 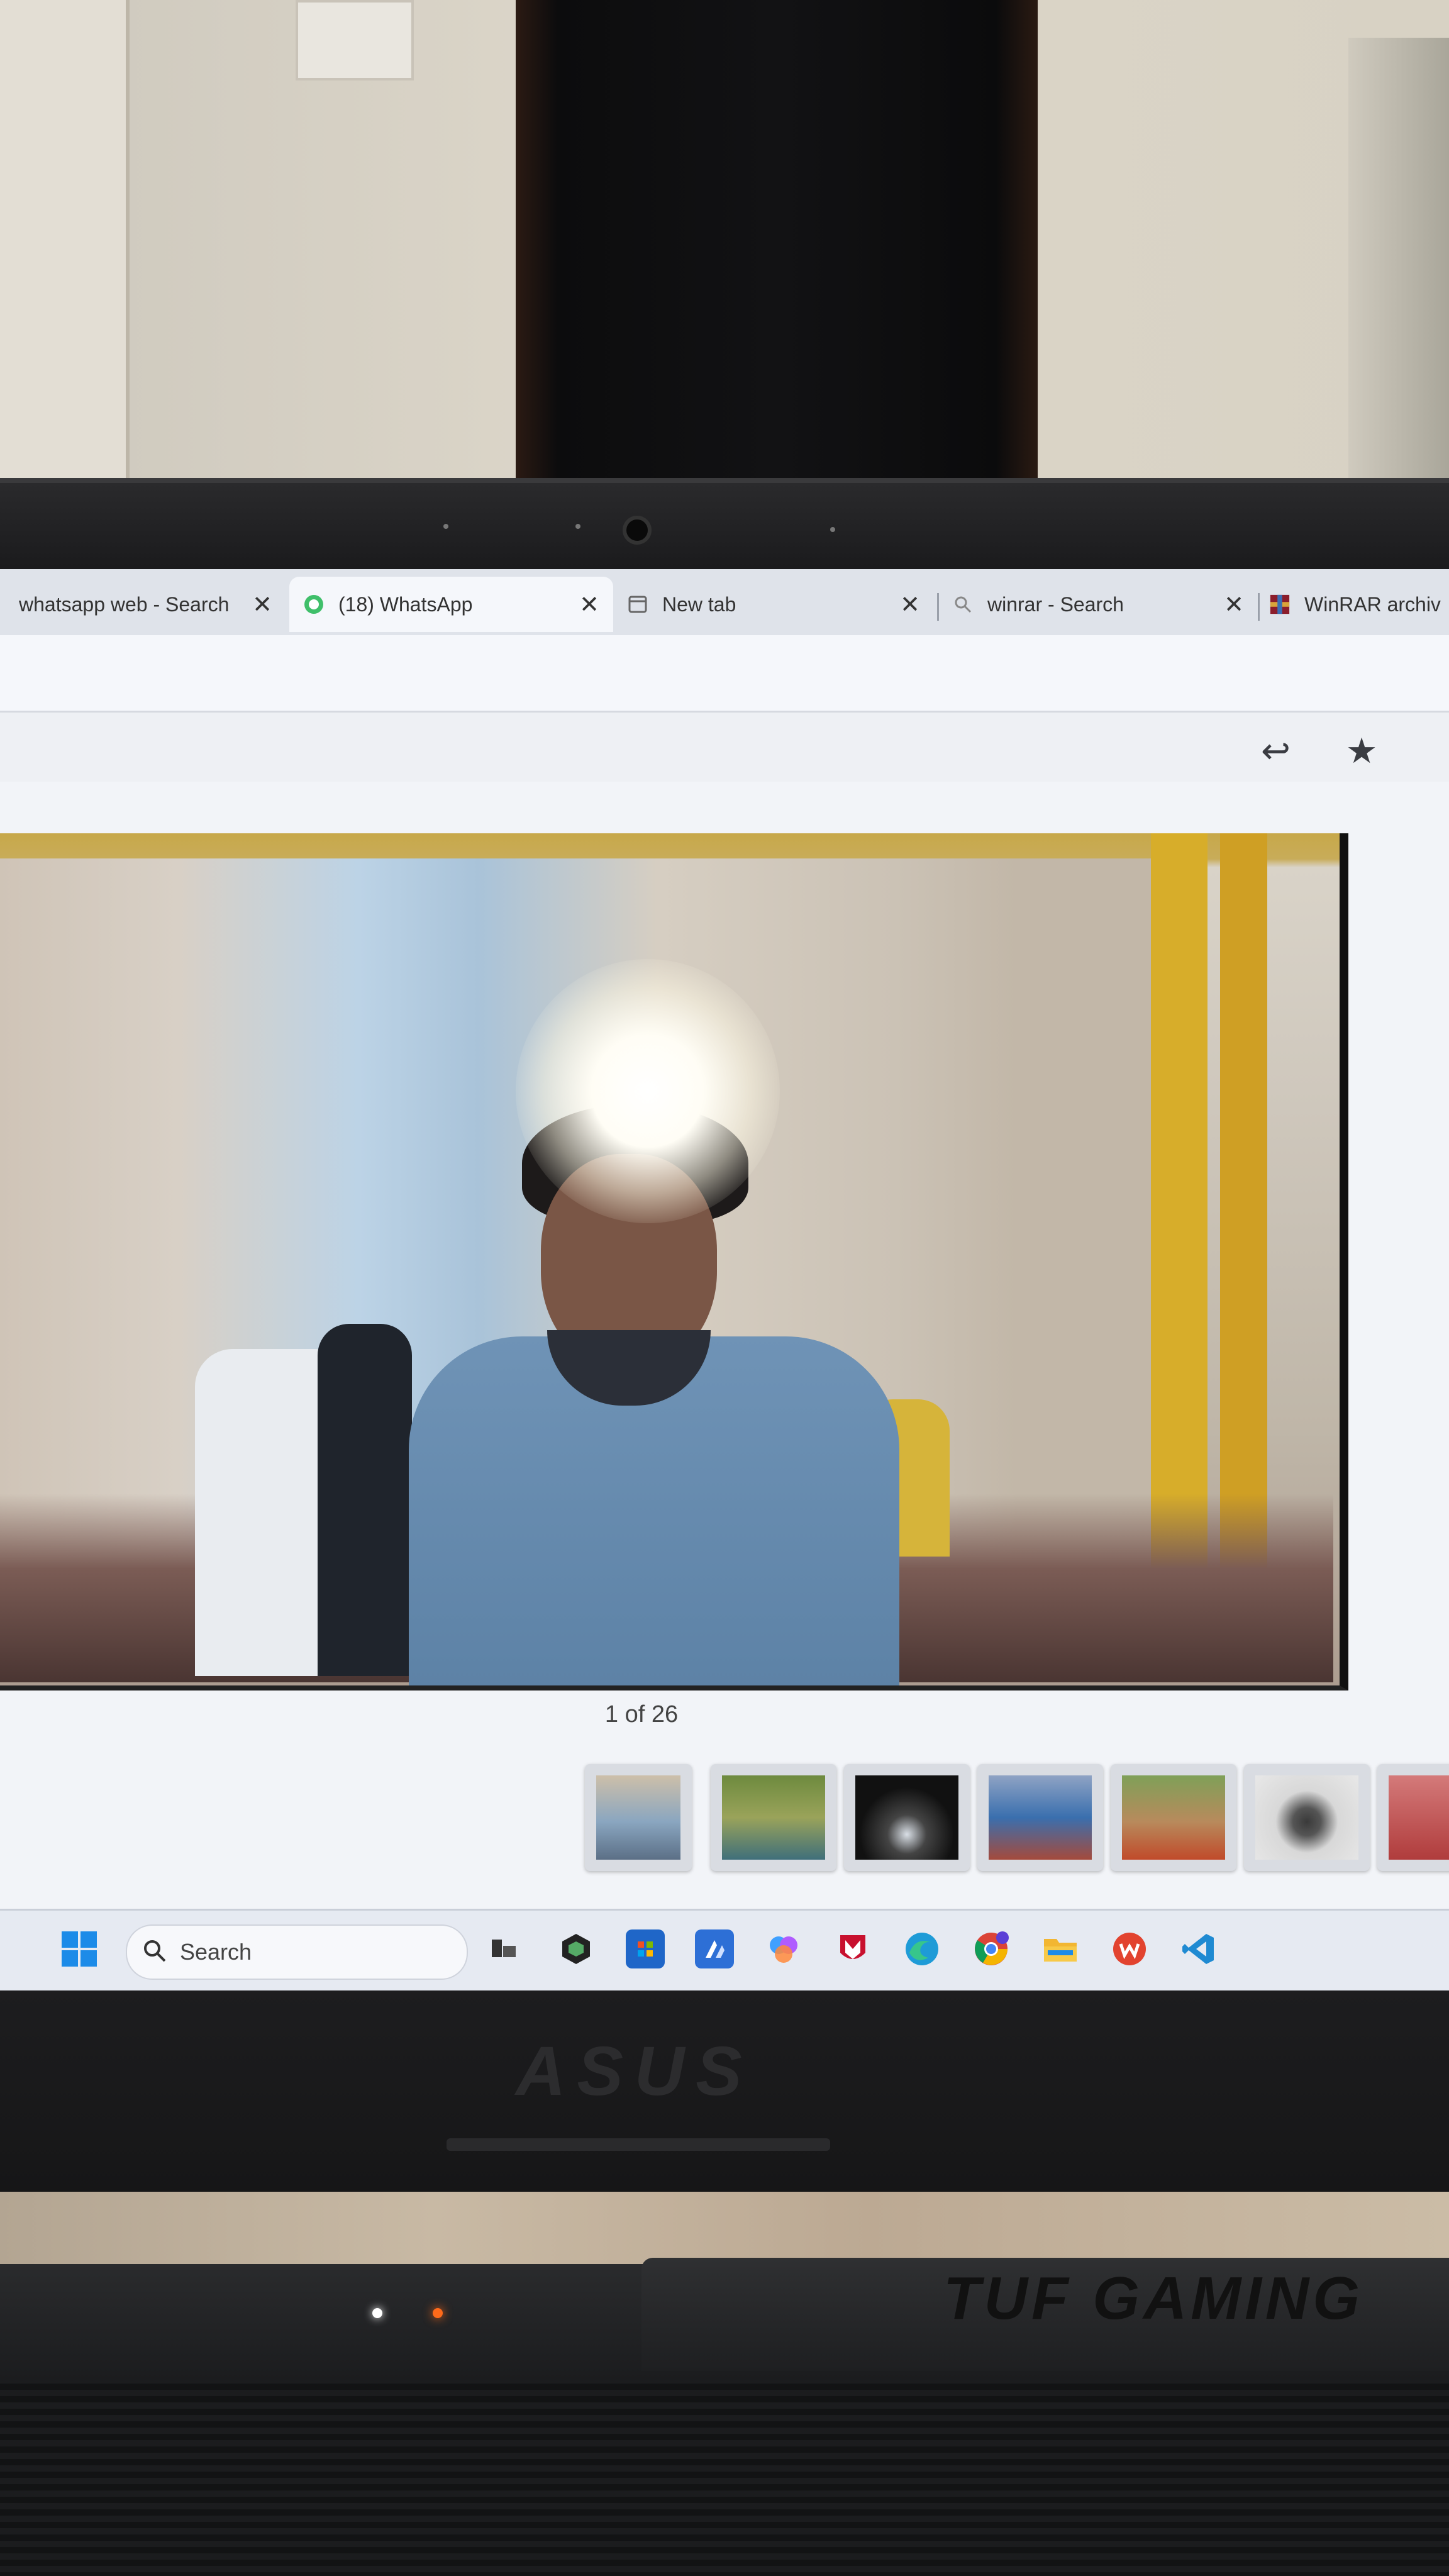 I want to click on tab-title: whatsapp web - Search, so click(x=124, y=604).